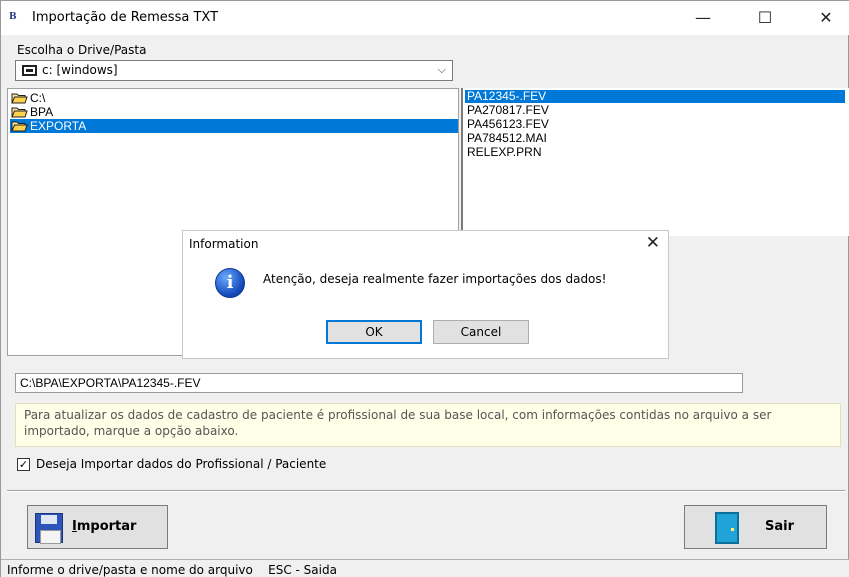  Describe the element at coordinates (426, 491) in the screenshot. I see `separator` at that location.